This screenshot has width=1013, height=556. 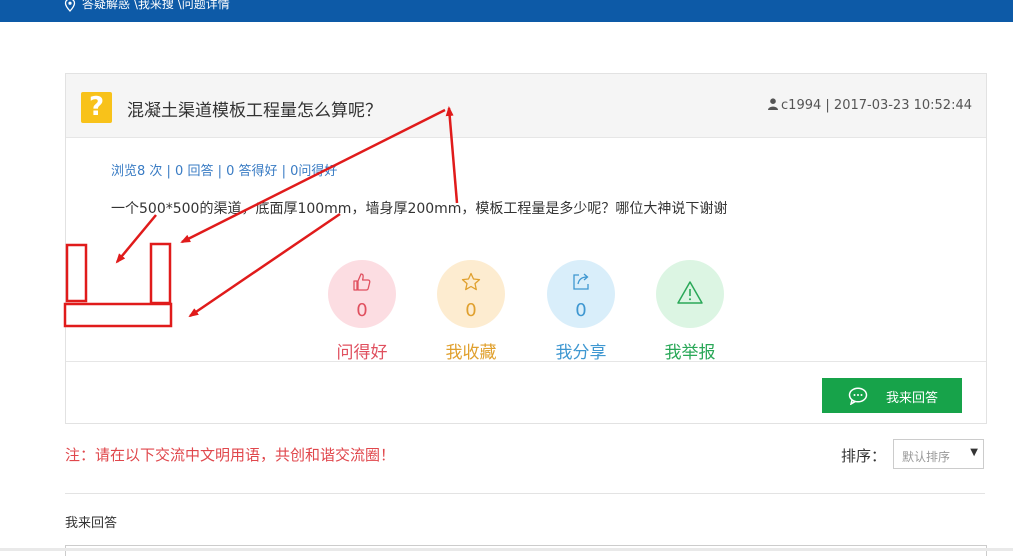 What do you see at coordinates (156, 5) in the screenshot?
I see `breadcrumb-text: 答疑解惑 \我来搜 \问题详情` at bounding box center [156, 5].